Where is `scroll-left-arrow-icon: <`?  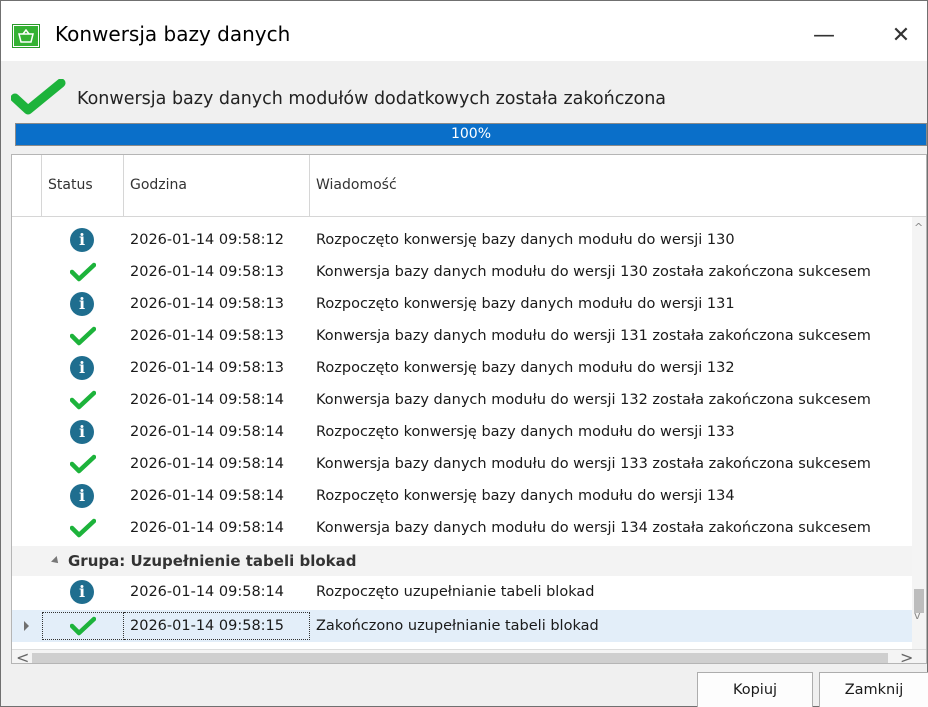 scroll-left-arrow-icon: < is located at coordinates (22, 655).